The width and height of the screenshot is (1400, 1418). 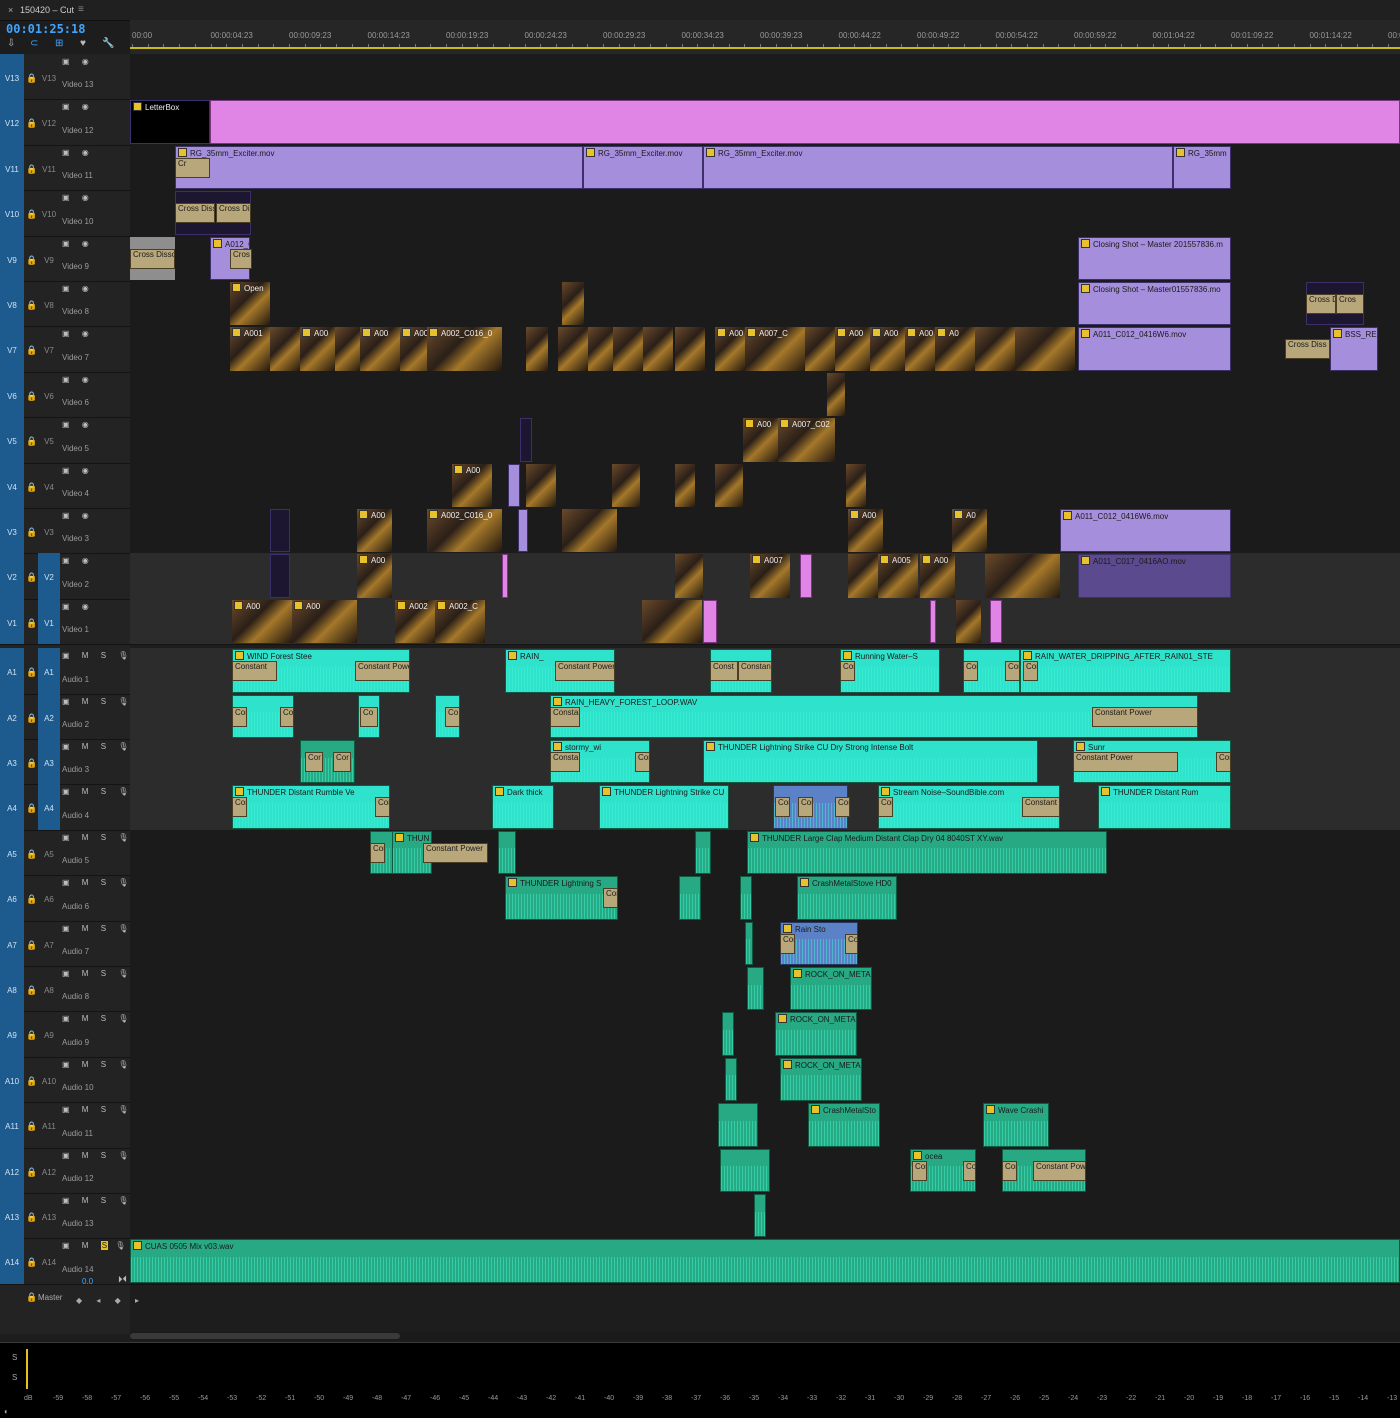 What do you see at coordinates (847, 898) in the screenshot?
I see `audio-clip: CrashMetalStove HD0` at bounding box center [847, 898].